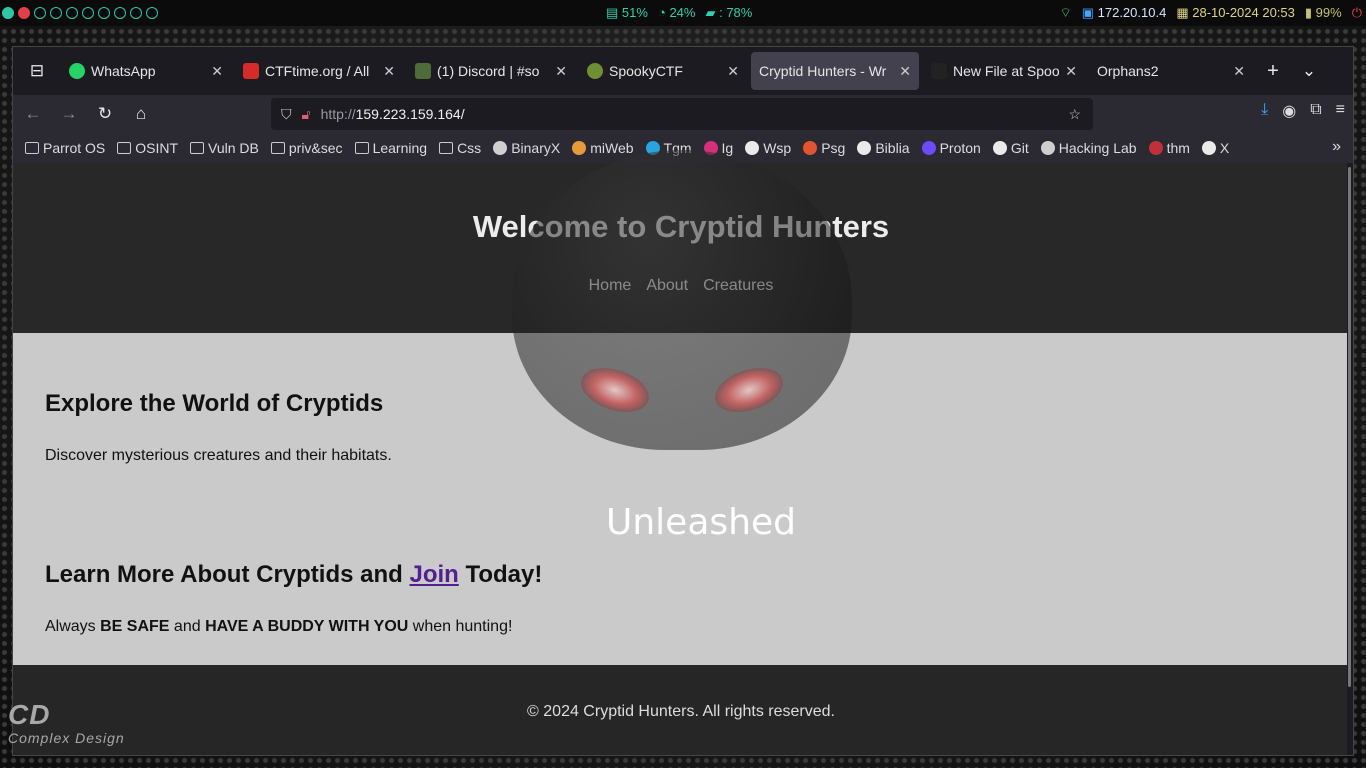 This screenshot has height=768, width=1366. Describe the element at coordinates (1273, 71) in the screenshot. I see `new-tab-icon: +` at that location.